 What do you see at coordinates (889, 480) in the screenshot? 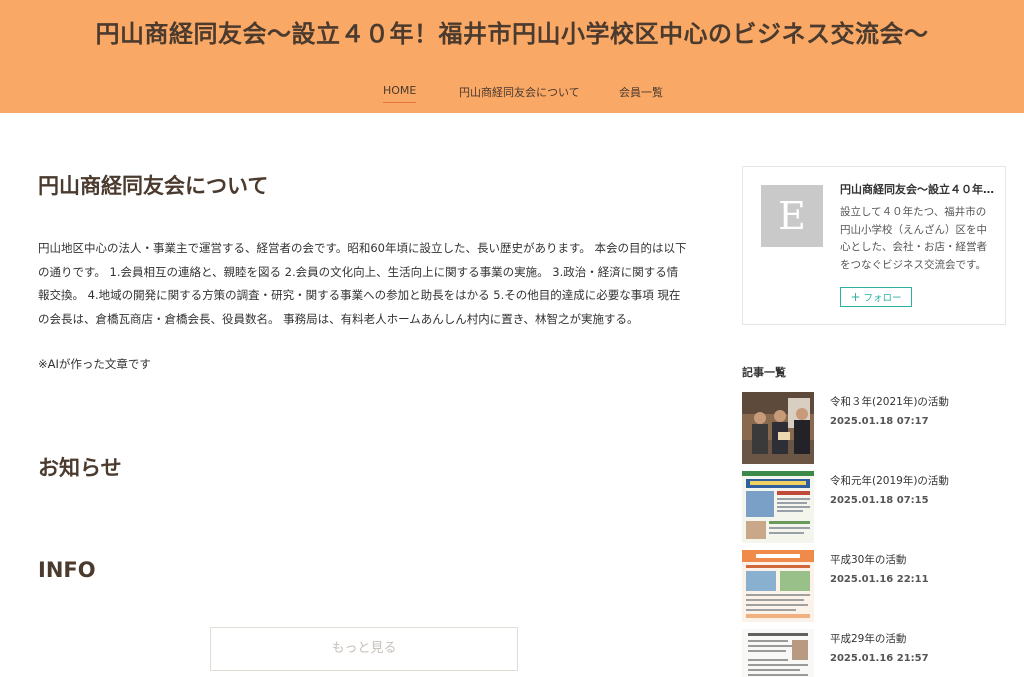
I see `article-title: 令和元年(2019年)の活動` at bounding box center [889, 480].